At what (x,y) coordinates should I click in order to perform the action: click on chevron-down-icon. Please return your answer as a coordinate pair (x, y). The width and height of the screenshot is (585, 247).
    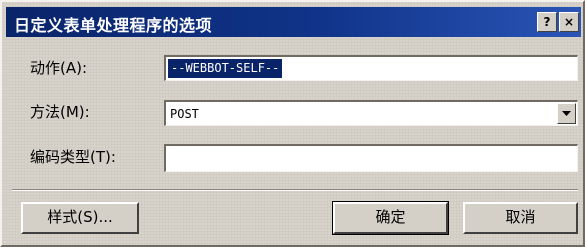
    Looking at the image, I should click on (566, 113).